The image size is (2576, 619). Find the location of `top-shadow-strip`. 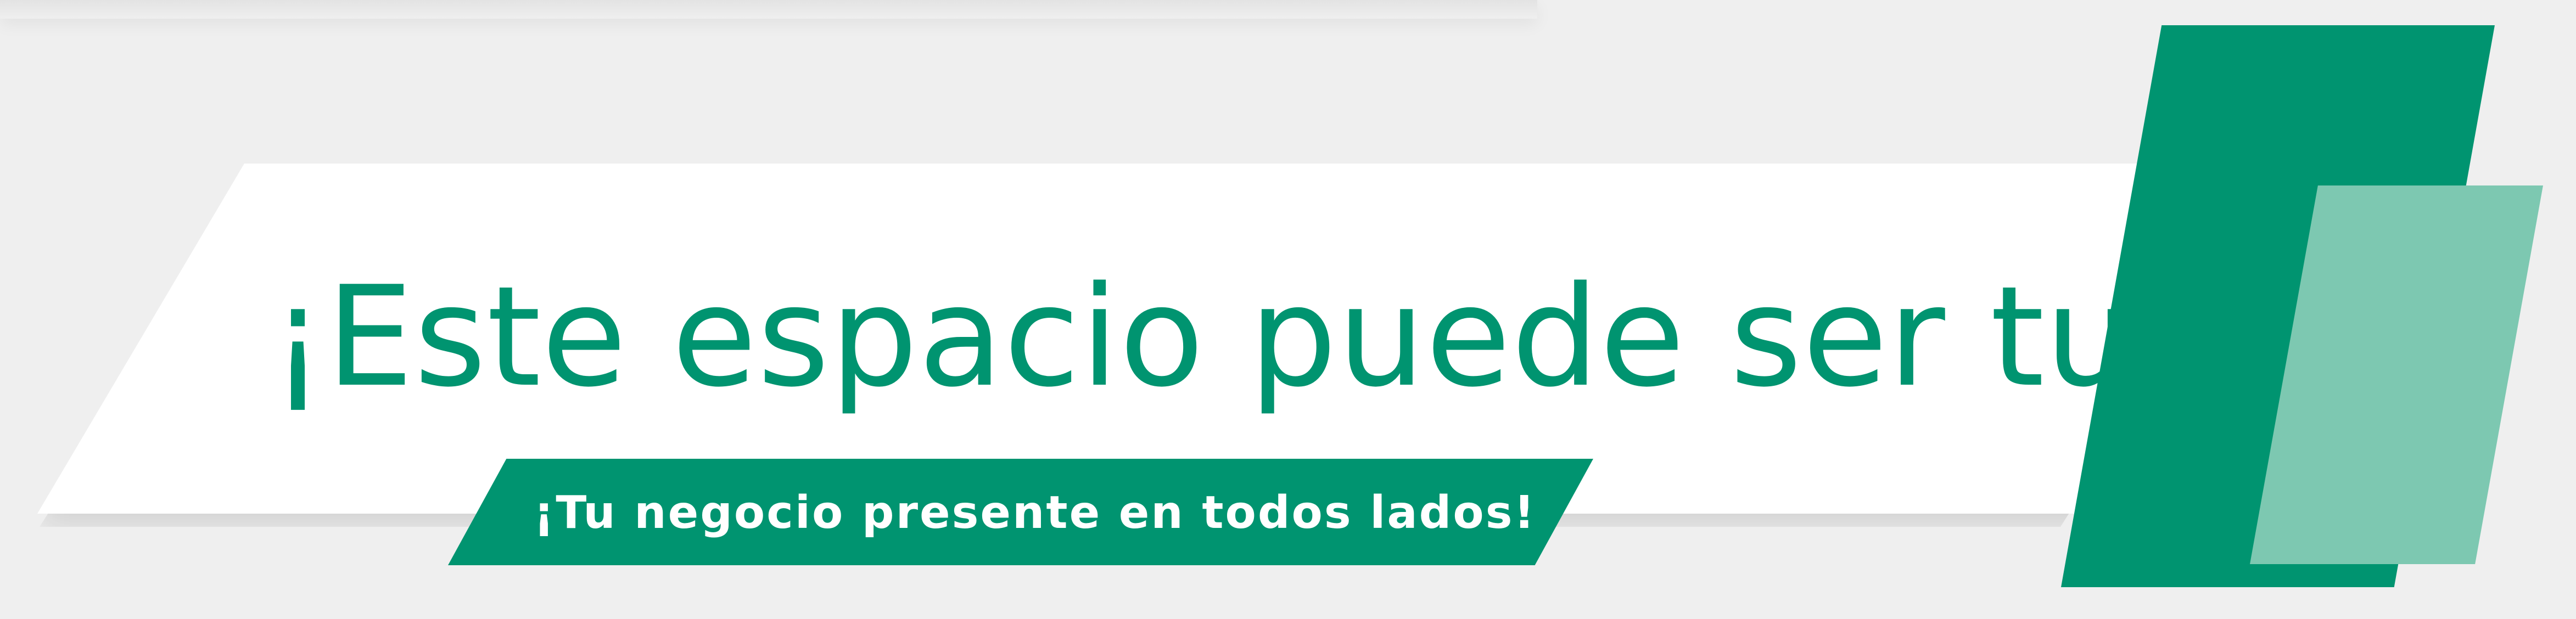

top-shadow-strip is located at coordinates (768, 9).